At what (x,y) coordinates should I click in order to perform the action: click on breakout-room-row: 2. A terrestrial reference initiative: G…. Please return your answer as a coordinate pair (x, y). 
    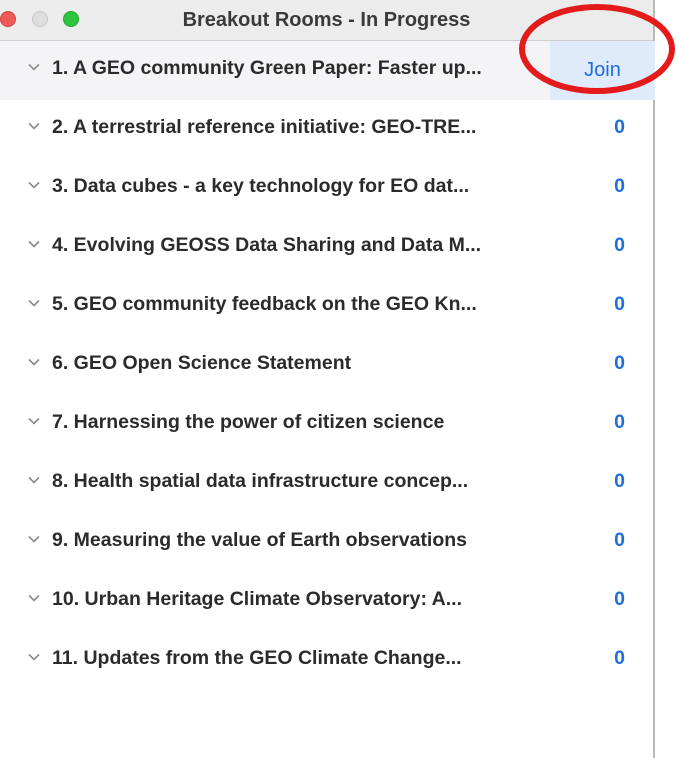
    Looking at the image, I should click on (326, 129).